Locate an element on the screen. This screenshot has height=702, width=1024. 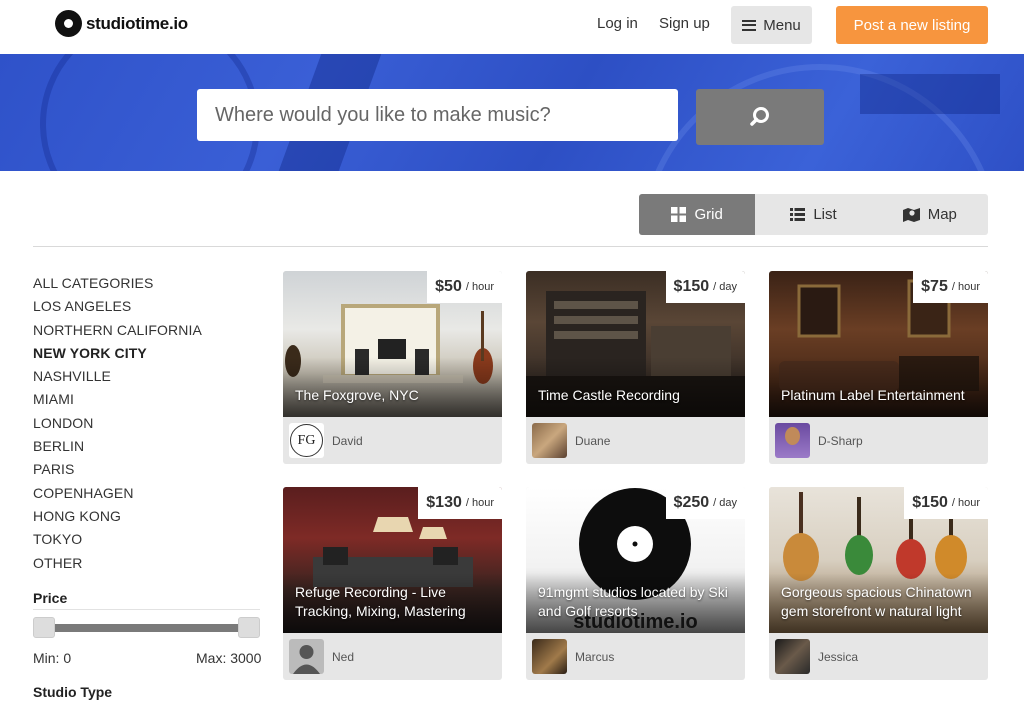
category-london: LONDON is located at coordinates (117, 426).